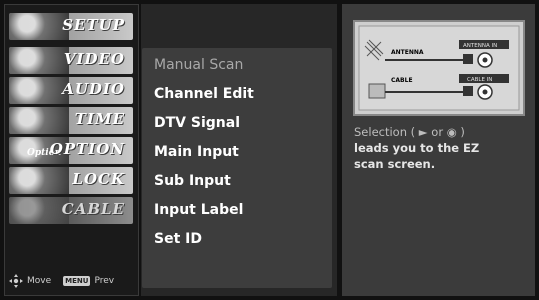 This screenshot has height=300, width=539. Describe the element at coordinates (395, 164) in the screenshot. I see `help-line-3: scan screen.` at that location.